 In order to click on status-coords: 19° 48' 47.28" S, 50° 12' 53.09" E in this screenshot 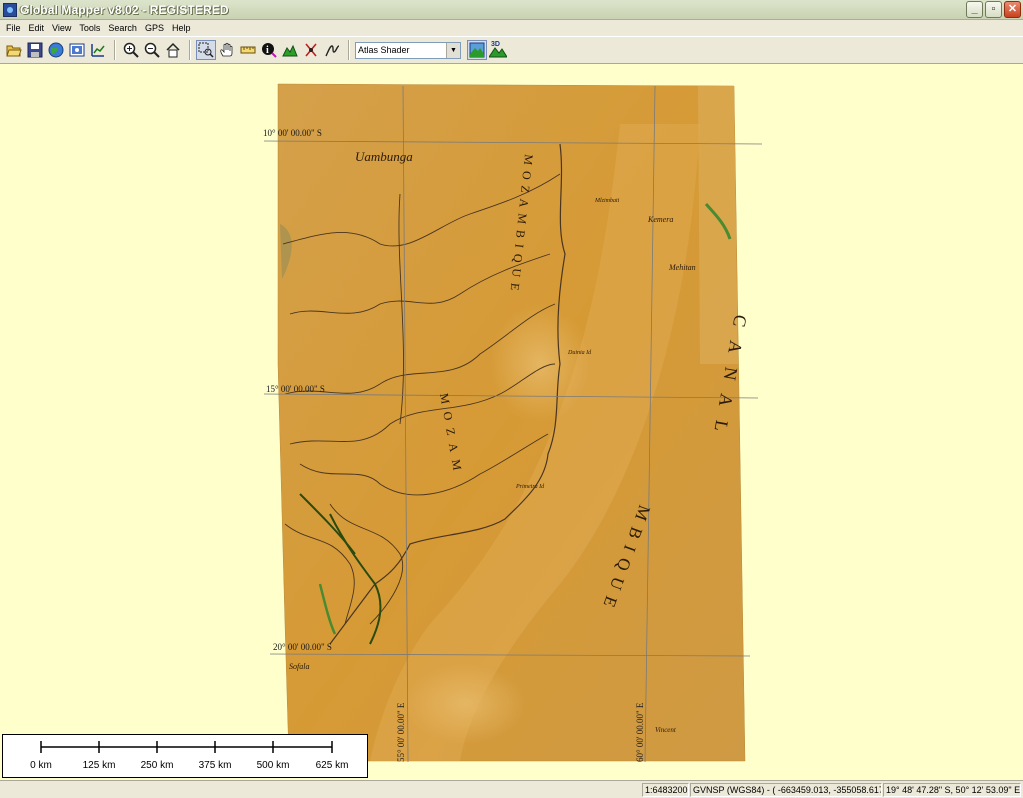, I will do `click(952, 790)`.